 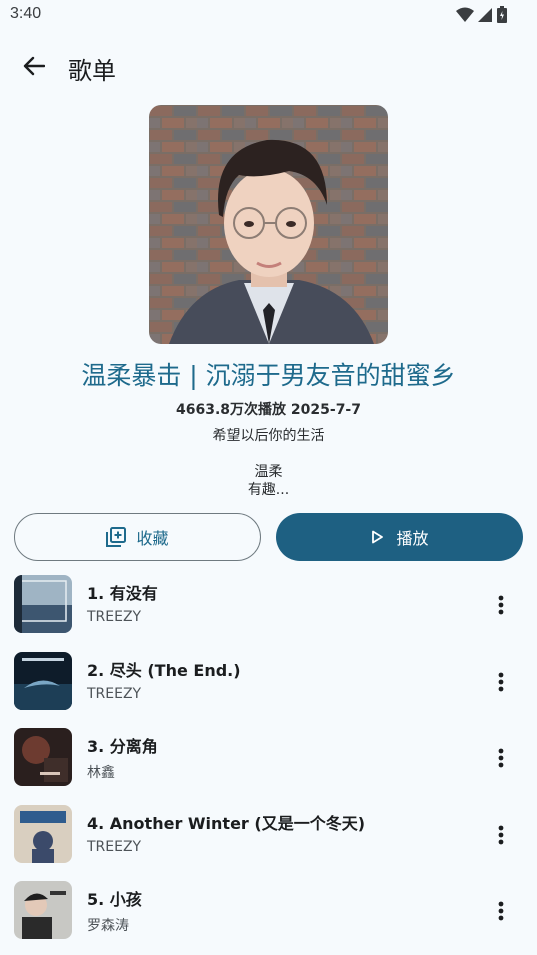 I want to click on track-title: 5. 小孩, so click(x=114, y=899).